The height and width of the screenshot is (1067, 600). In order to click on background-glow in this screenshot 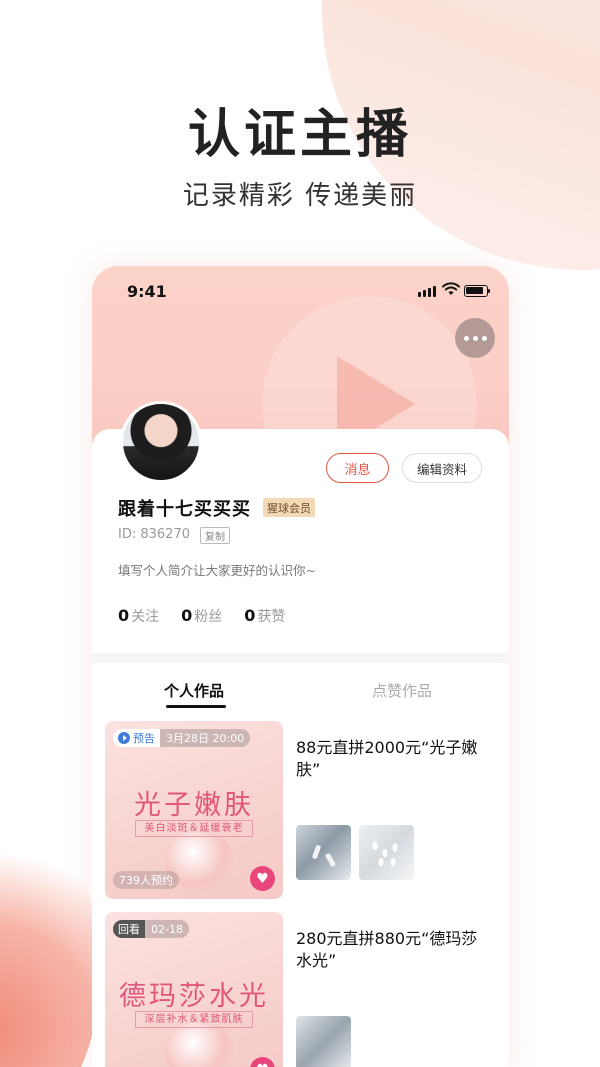, I will do `click(50, 943)`.